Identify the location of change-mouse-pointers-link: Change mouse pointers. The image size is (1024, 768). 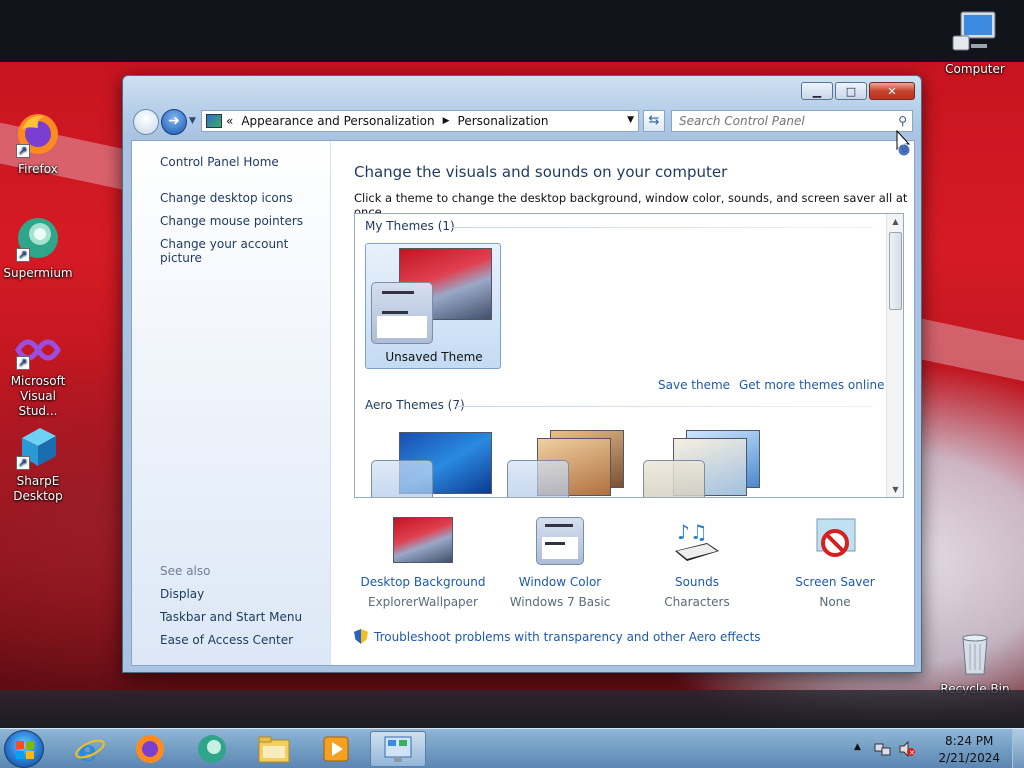
(231, 221).